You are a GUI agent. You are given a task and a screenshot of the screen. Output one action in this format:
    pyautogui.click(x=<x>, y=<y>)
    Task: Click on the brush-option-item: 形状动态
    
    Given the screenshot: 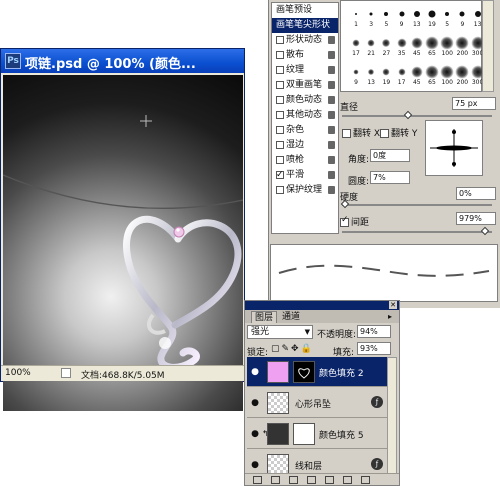 What is the action you would take?
    pyautogui.click(x=305, y=40)
    